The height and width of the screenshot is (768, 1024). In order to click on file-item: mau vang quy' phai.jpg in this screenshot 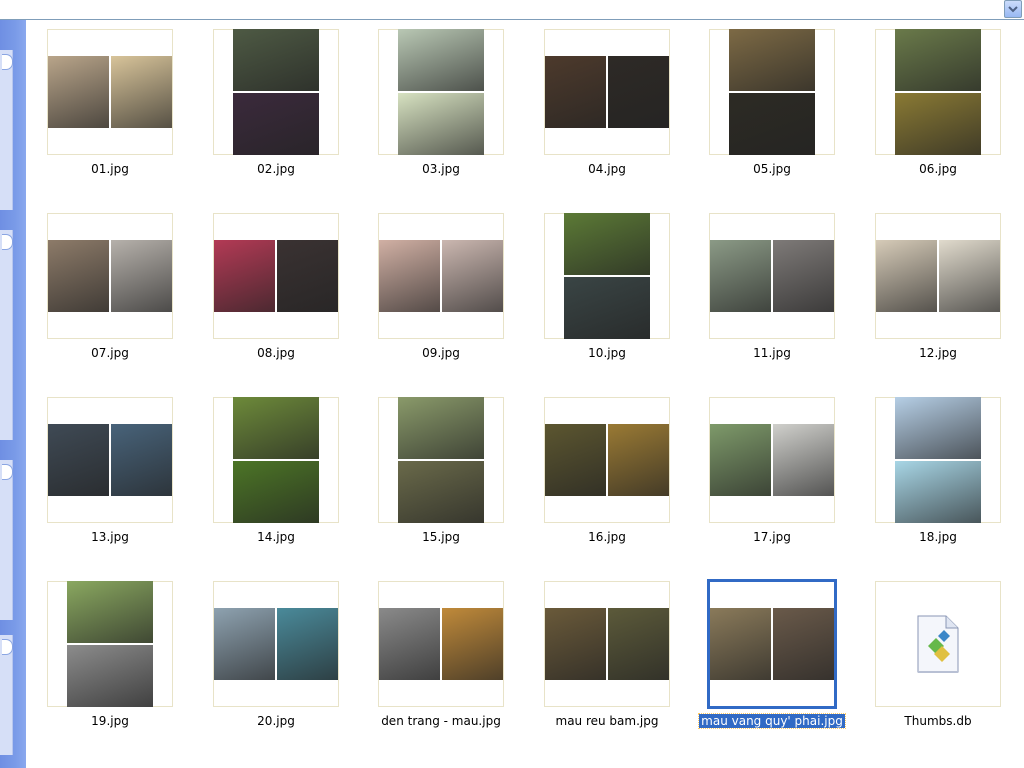, I will do `click(768, 662)`.